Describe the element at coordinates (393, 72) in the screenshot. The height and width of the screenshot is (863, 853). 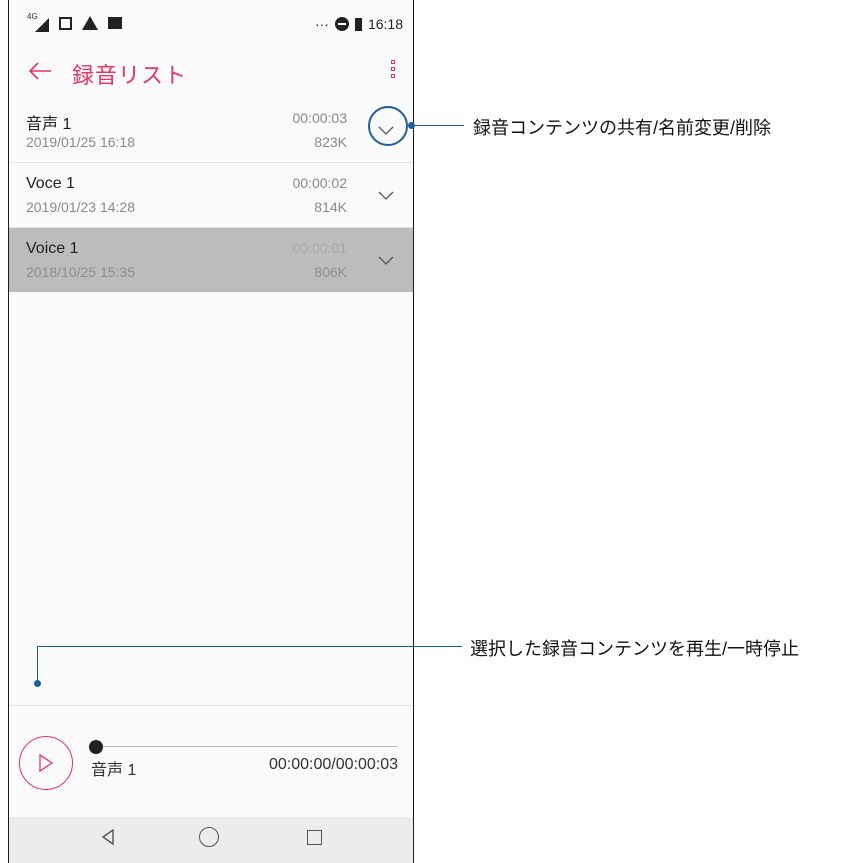
I see `overflow-menu-icon` at that location.